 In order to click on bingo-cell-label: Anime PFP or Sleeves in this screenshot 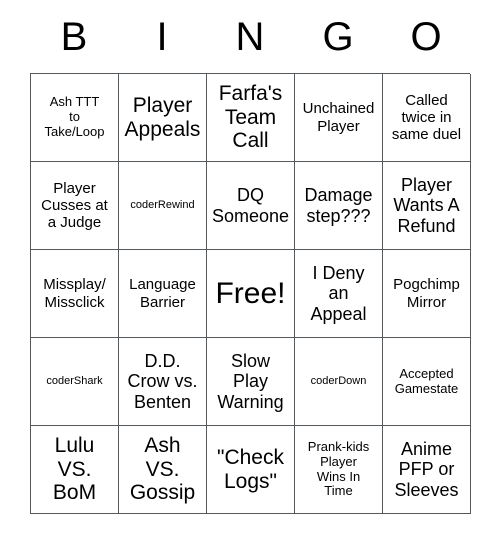, I will do `click(426, 469)`.